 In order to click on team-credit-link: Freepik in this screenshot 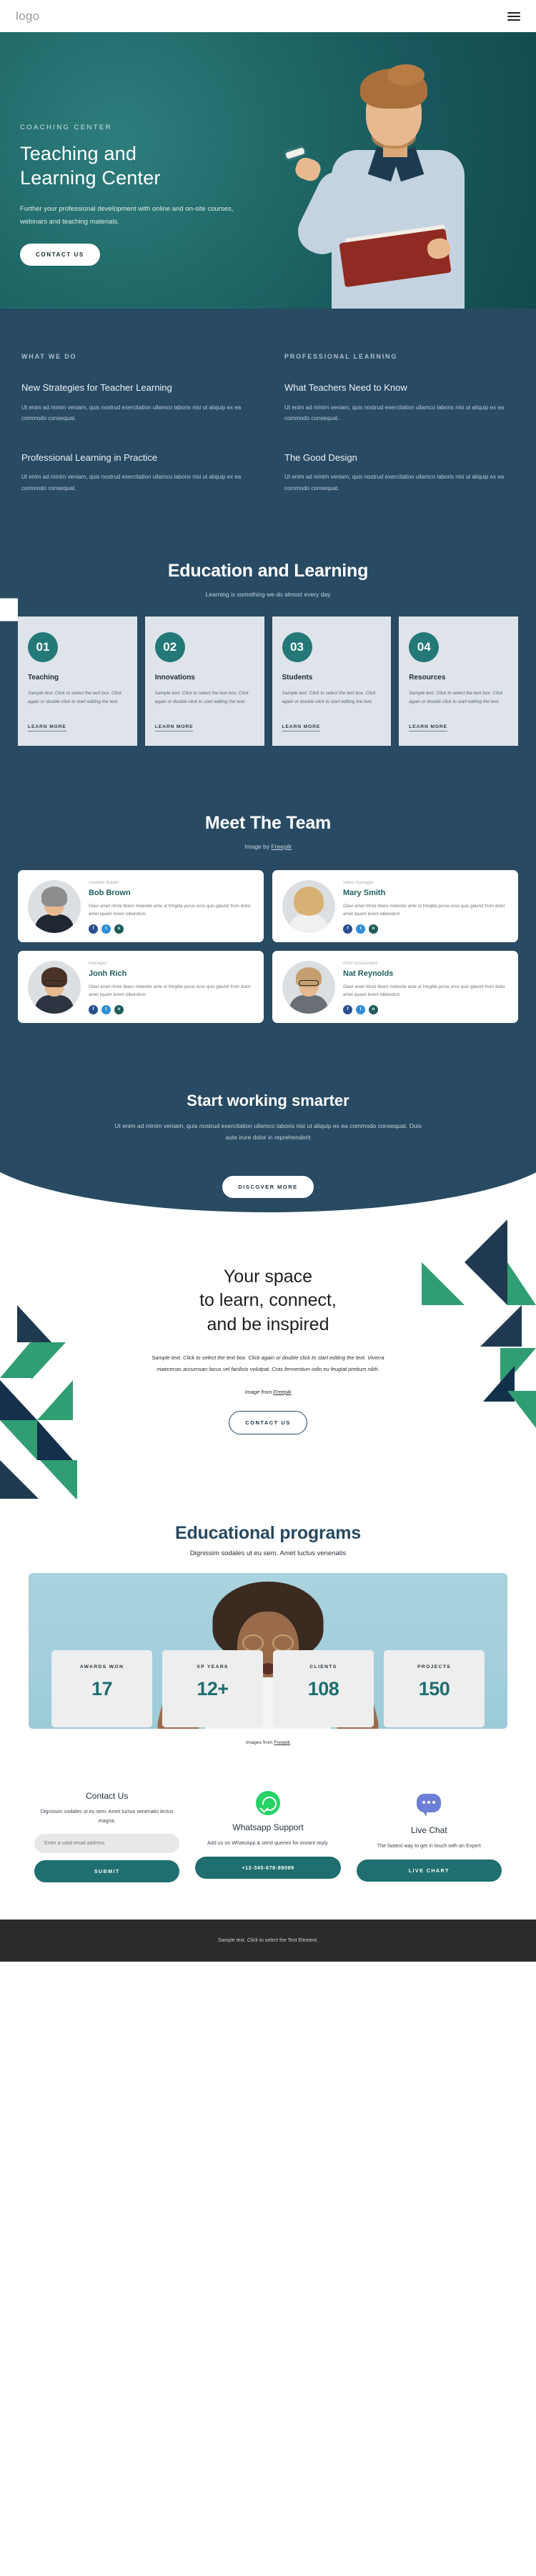, I will do `click(281, 846)`.